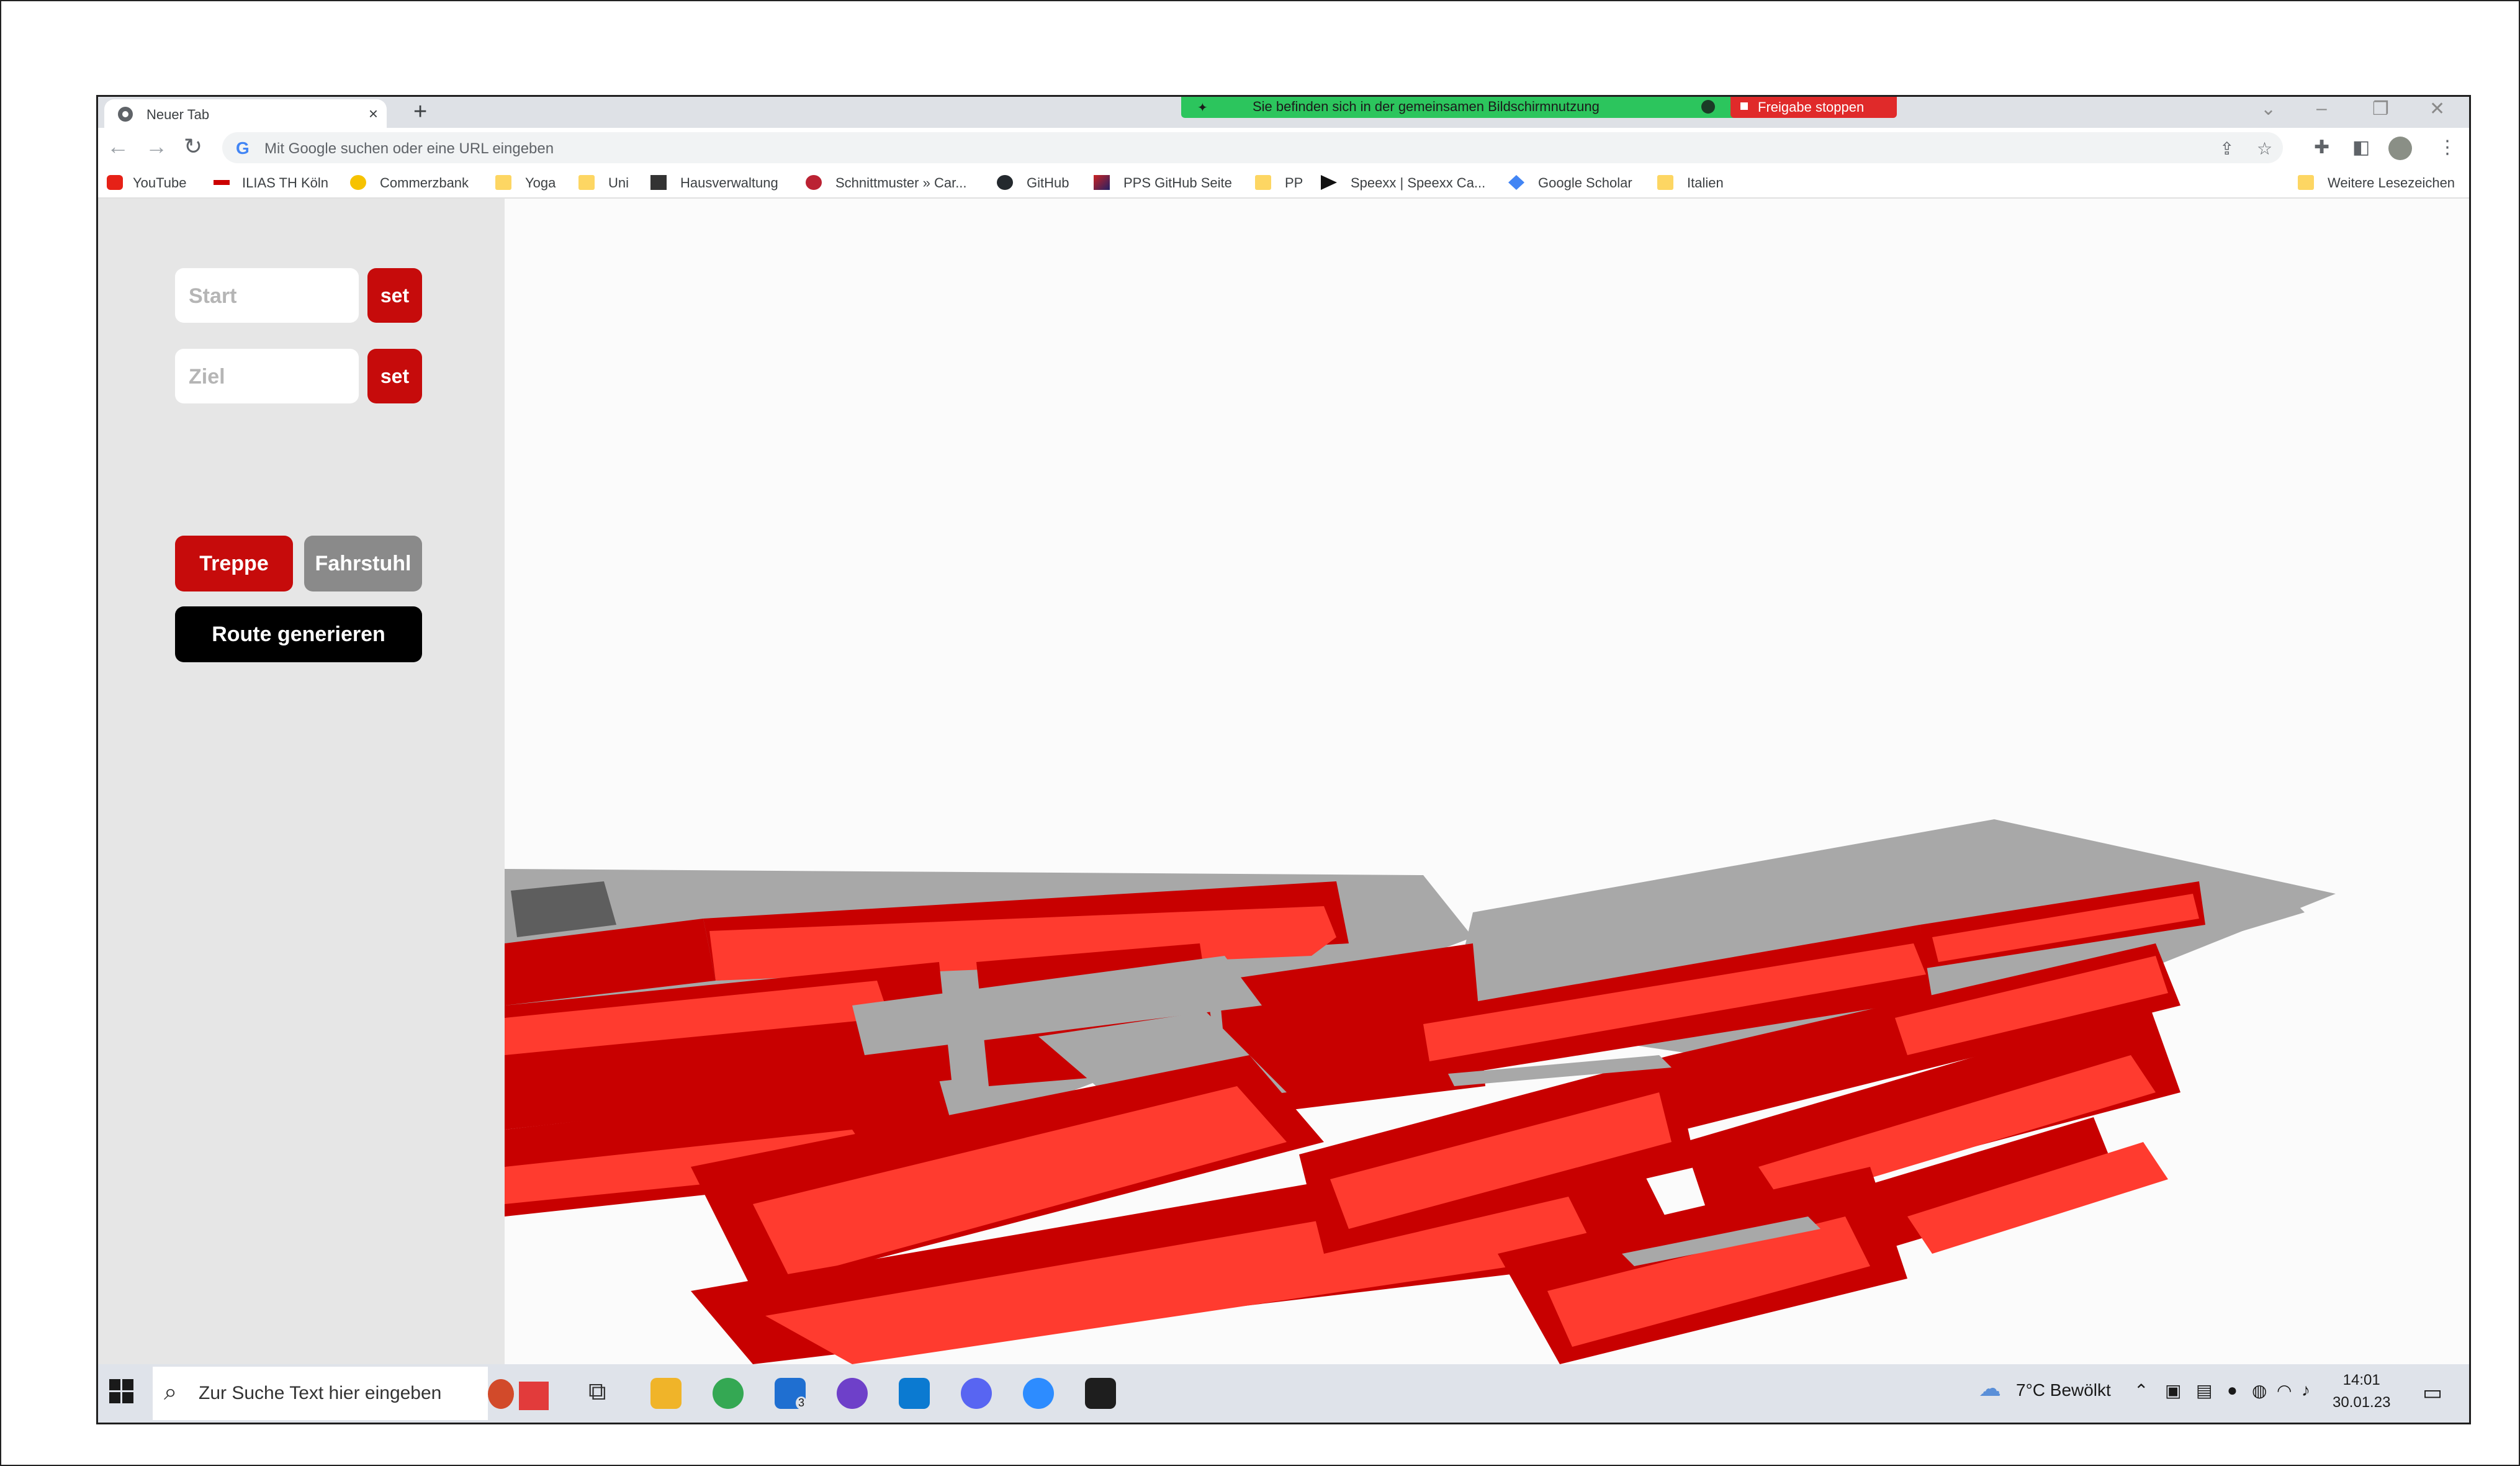 The height and width of the screenshot is (1466, 2520). What do you see at coordinates (1202, 108) in the screenshot?
I see `share-pin-icon: ✦` at bounding box center [1202, 108].